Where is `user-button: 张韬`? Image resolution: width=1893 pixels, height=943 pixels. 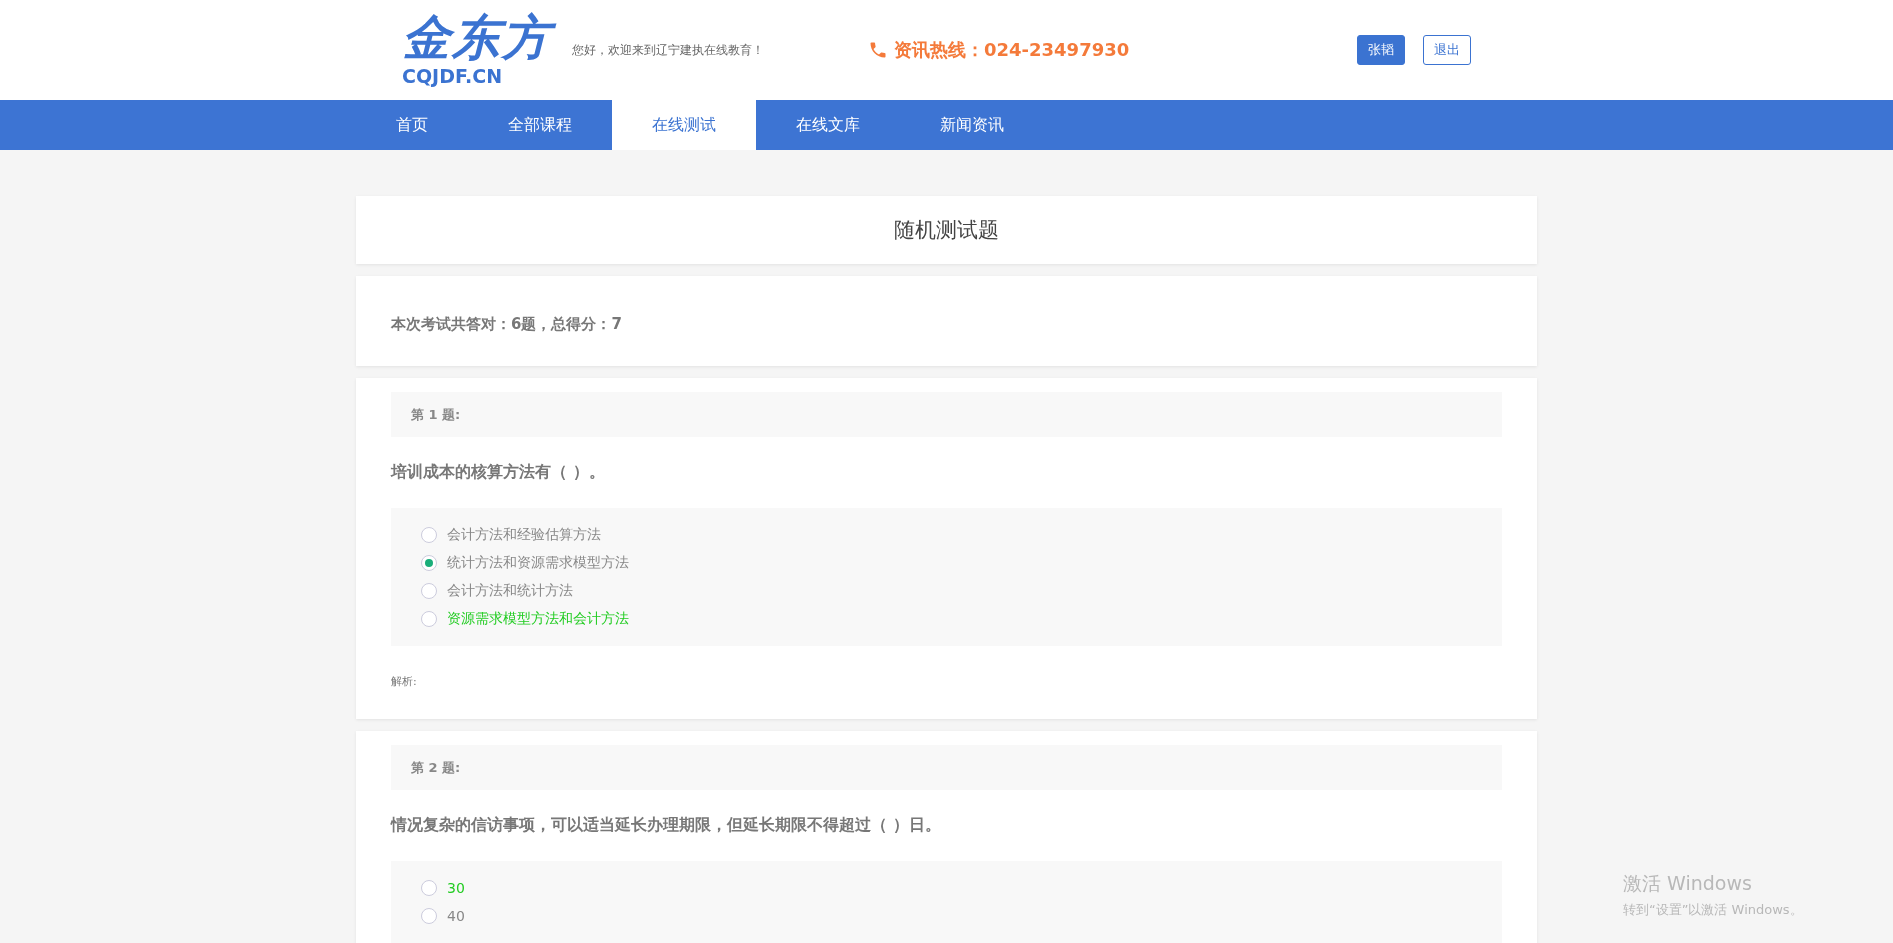
user-button: 张韬 is located at coordinates (1381, 50).